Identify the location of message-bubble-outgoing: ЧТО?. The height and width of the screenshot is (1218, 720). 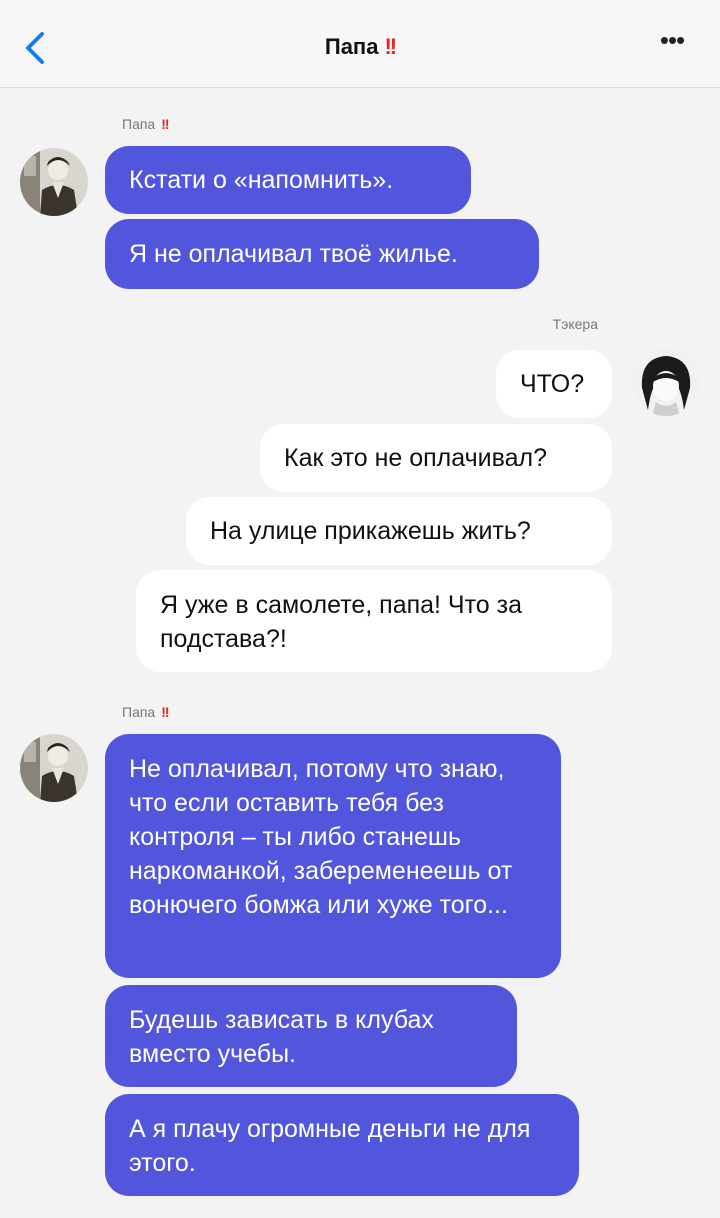
(554, 384).